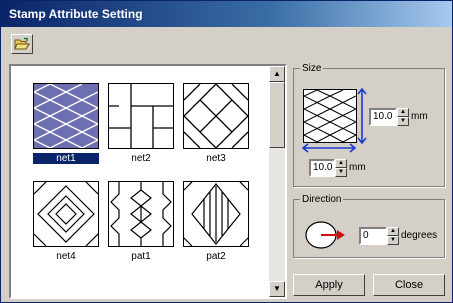  What do you see at coordinates (141, 158) in the screenshot?
I see `pattern-label: net2` at bounding box center [141, 158].